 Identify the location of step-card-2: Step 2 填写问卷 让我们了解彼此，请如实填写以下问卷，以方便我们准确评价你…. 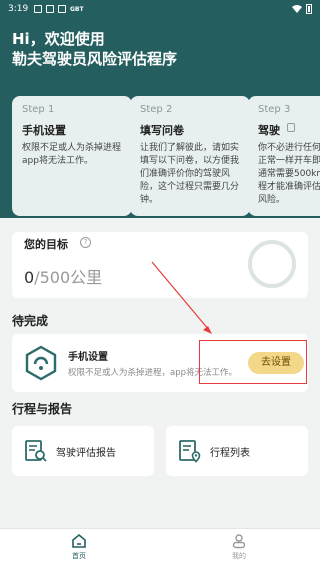
(190, 156).